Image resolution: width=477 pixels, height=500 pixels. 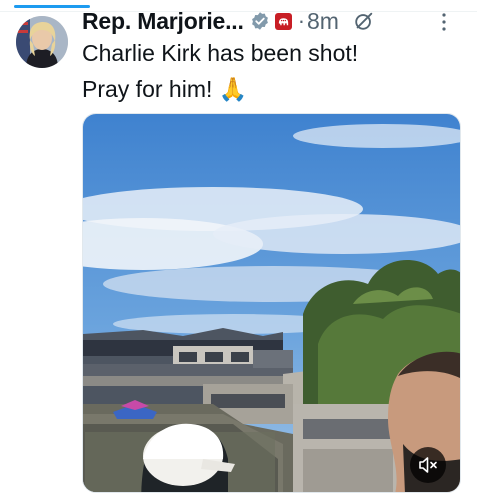 I want to click on more-options-icon, so click(x=444, y=22).